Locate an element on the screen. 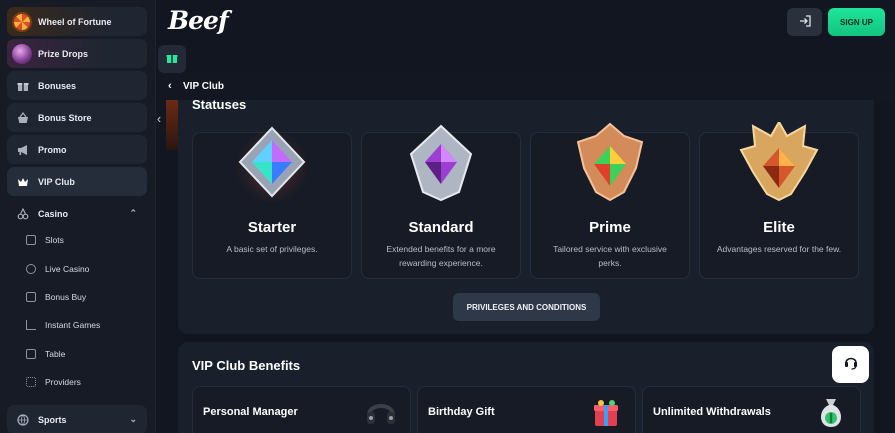 The image size is (895, 433). sidebar-item-promo: Promo is located at coordinates (77, 149).